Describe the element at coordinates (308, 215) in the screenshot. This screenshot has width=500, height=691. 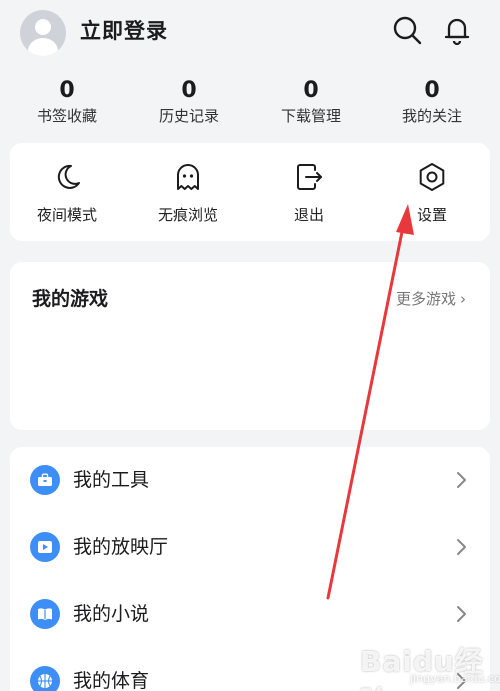
I see `logout-label: 退出` at that location.